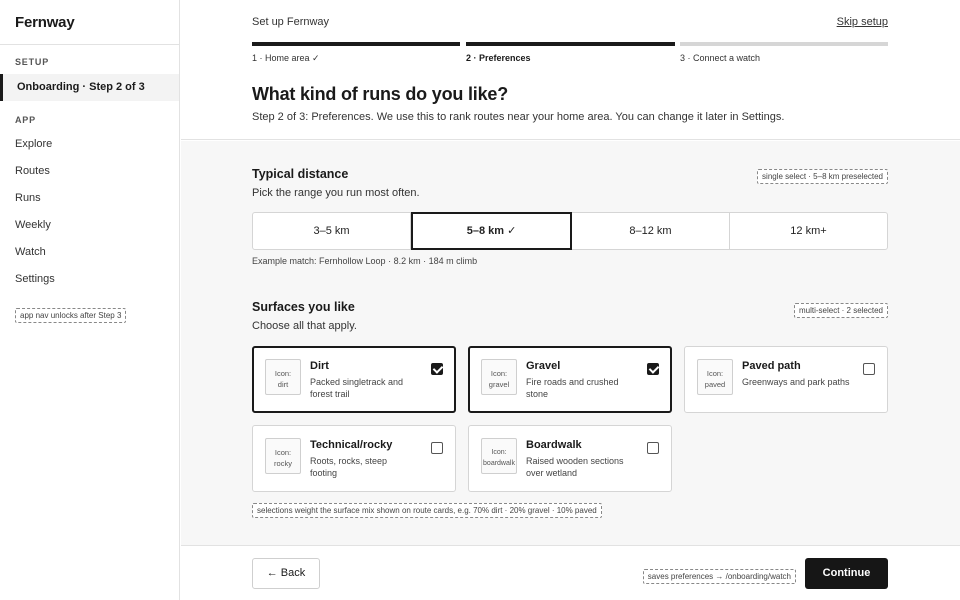 The height and width of the screenshot is (600, 960). What do you see at coordinates (283, 456) in the screenshot?
I see `rocky-icon: Icon: rocky` at bounding box center [283, 456].